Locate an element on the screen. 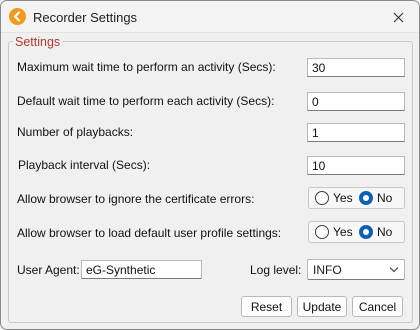 The height and width of the screenshot is (330, 420). close-button is located at coordinates (398, 17).